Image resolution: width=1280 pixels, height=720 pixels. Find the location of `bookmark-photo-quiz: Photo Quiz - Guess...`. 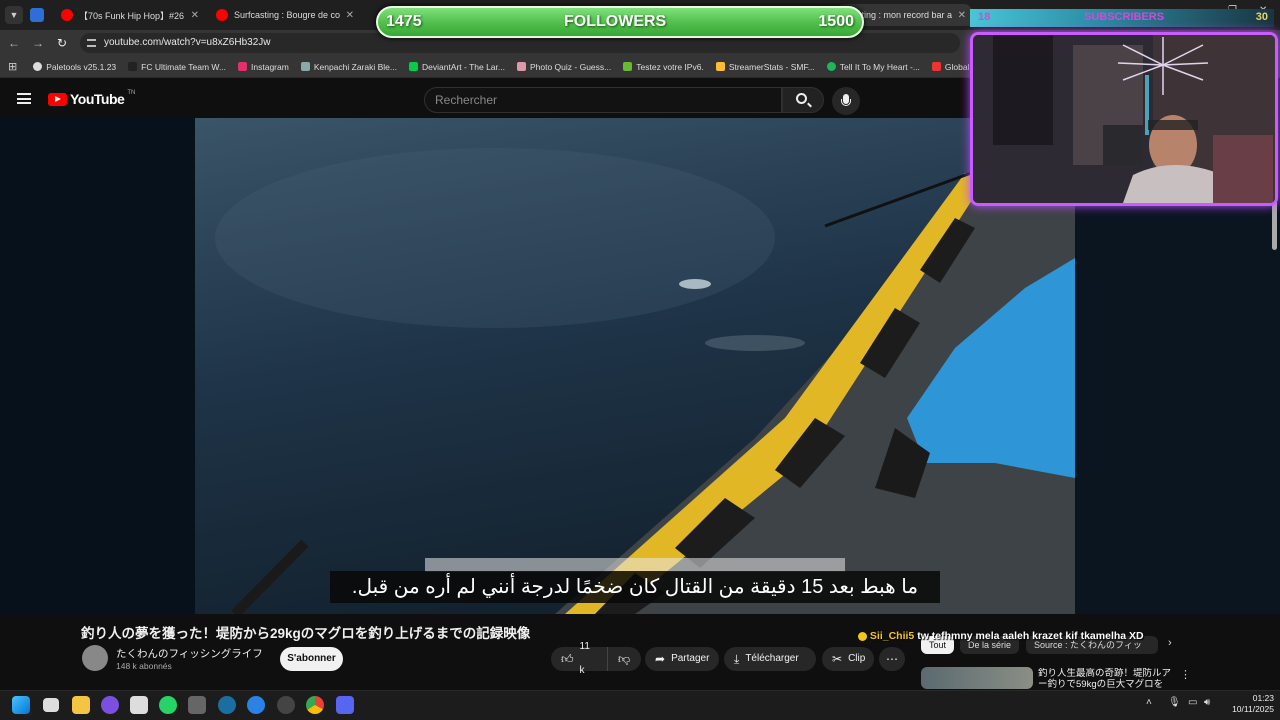

bookmark-photo-quiz: Photo Quiz - Guess... is located at coordinates (563, 67).